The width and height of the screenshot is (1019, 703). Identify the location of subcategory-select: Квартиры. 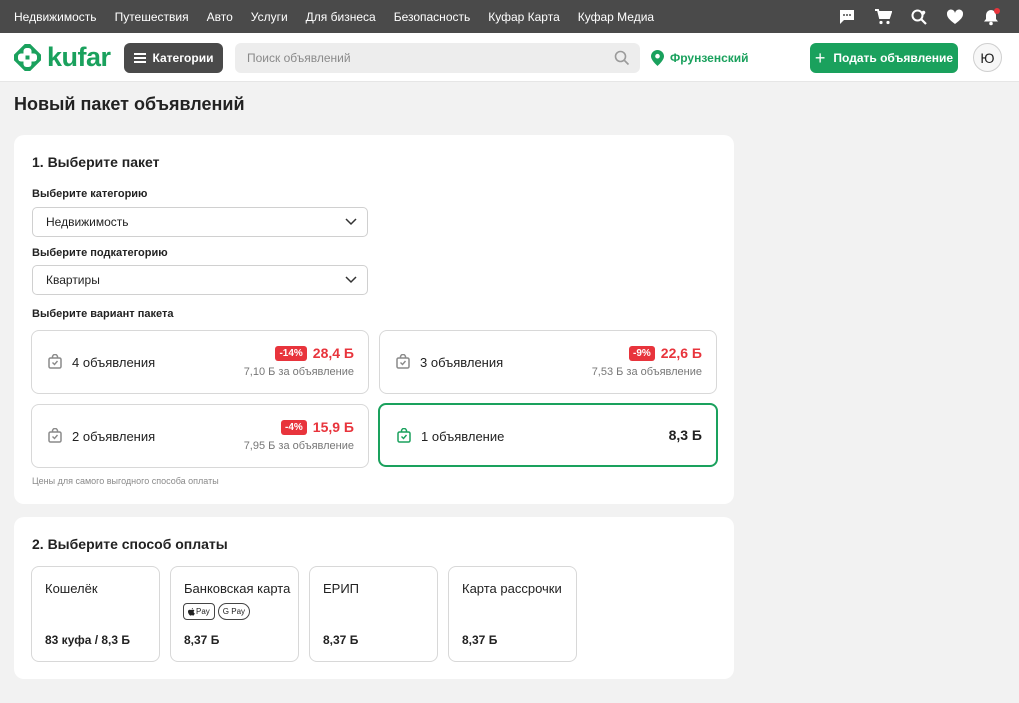
(200, 280).